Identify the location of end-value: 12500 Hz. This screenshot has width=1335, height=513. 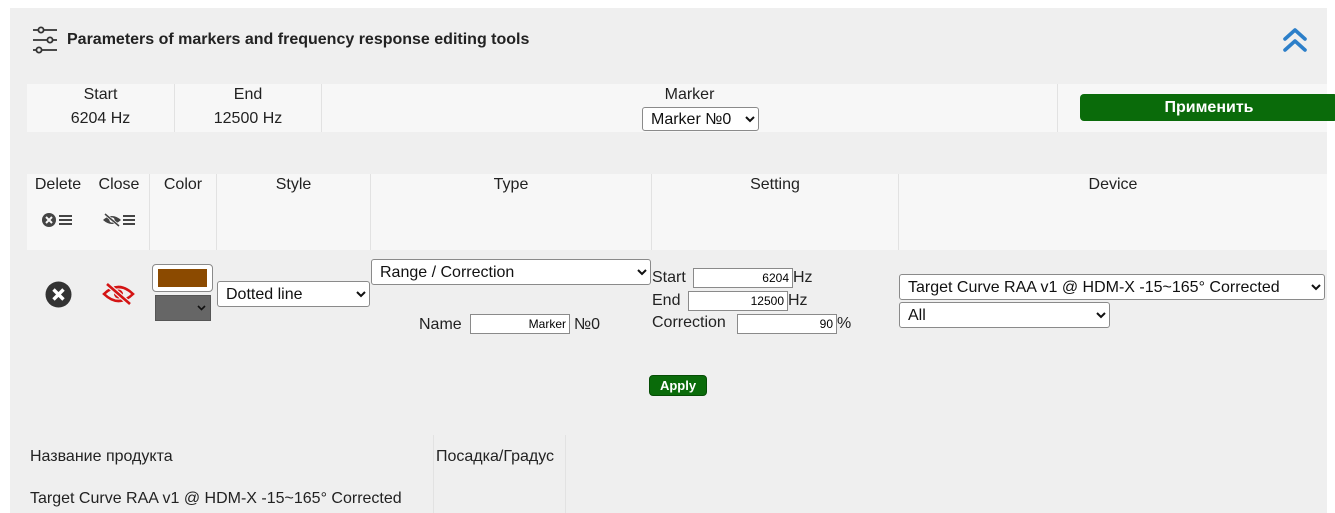
(248, 118).